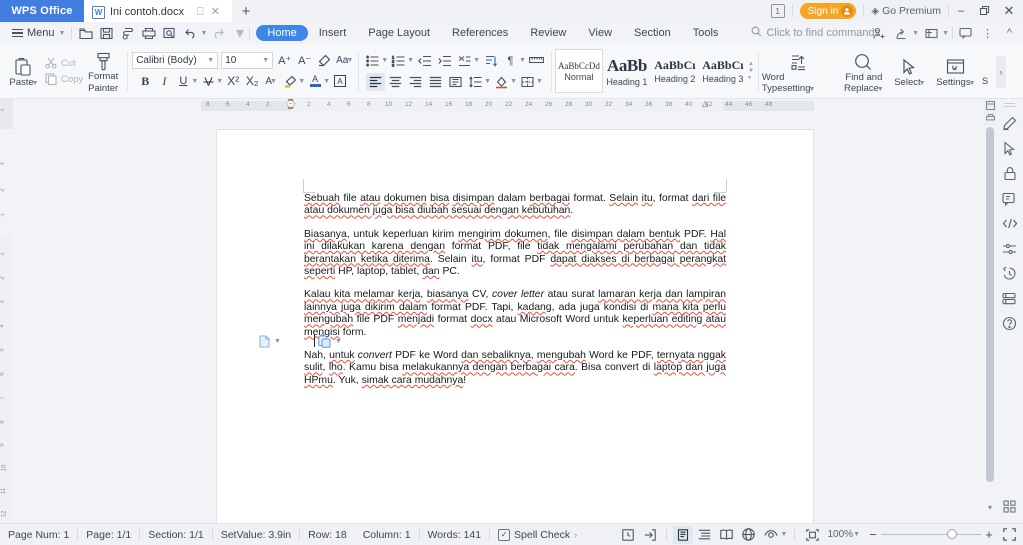  What do you see at coordinates (1010, 248) in the screenshot?
I see `settings-sliders-icon` at bounding box center [1010, 248].